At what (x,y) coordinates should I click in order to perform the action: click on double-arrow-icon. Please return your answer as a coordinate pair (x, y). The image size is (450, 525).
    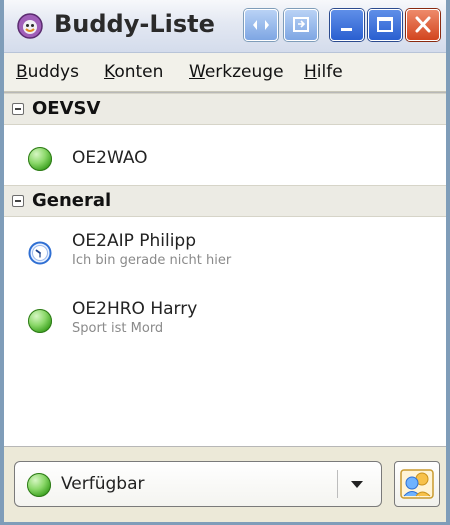
    Looking at the image, I should click on (261, 25).